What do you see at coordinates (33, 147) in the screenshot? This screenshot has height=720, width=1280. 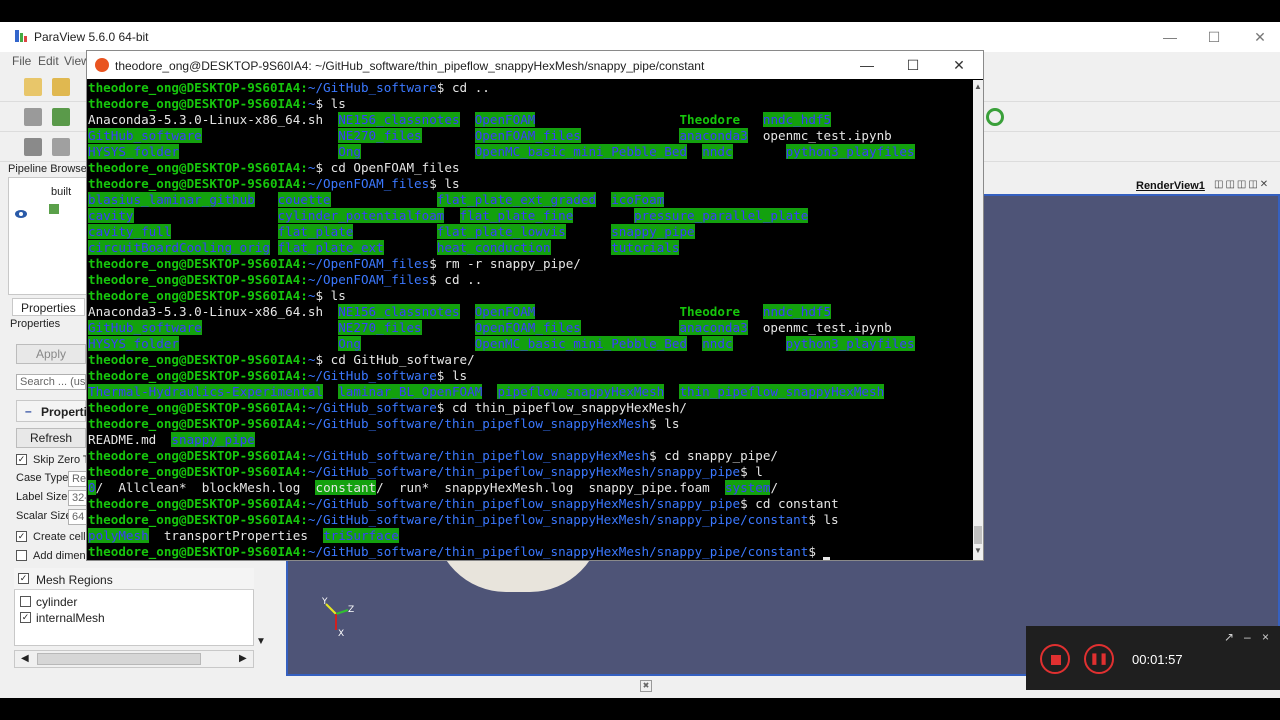 I see `calculator-icon` at bounding box center [33, 147].